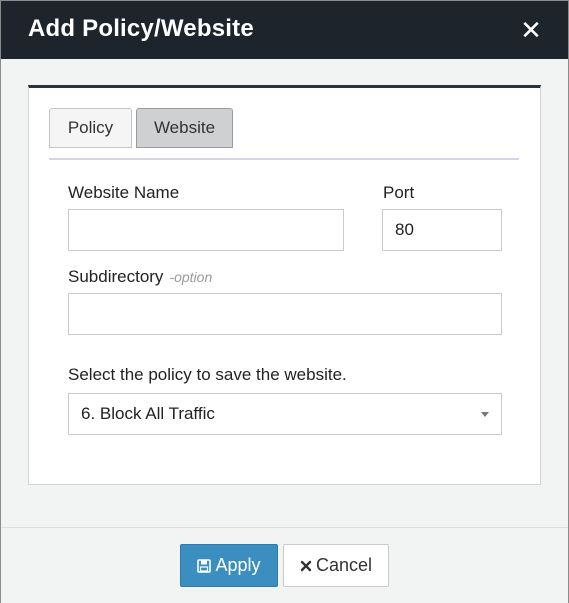 This screenshot has width=569, height=603. Describe the element at coordinates (238, 565) in the screenshot. I see `apply-button-label: Apply` at that location.